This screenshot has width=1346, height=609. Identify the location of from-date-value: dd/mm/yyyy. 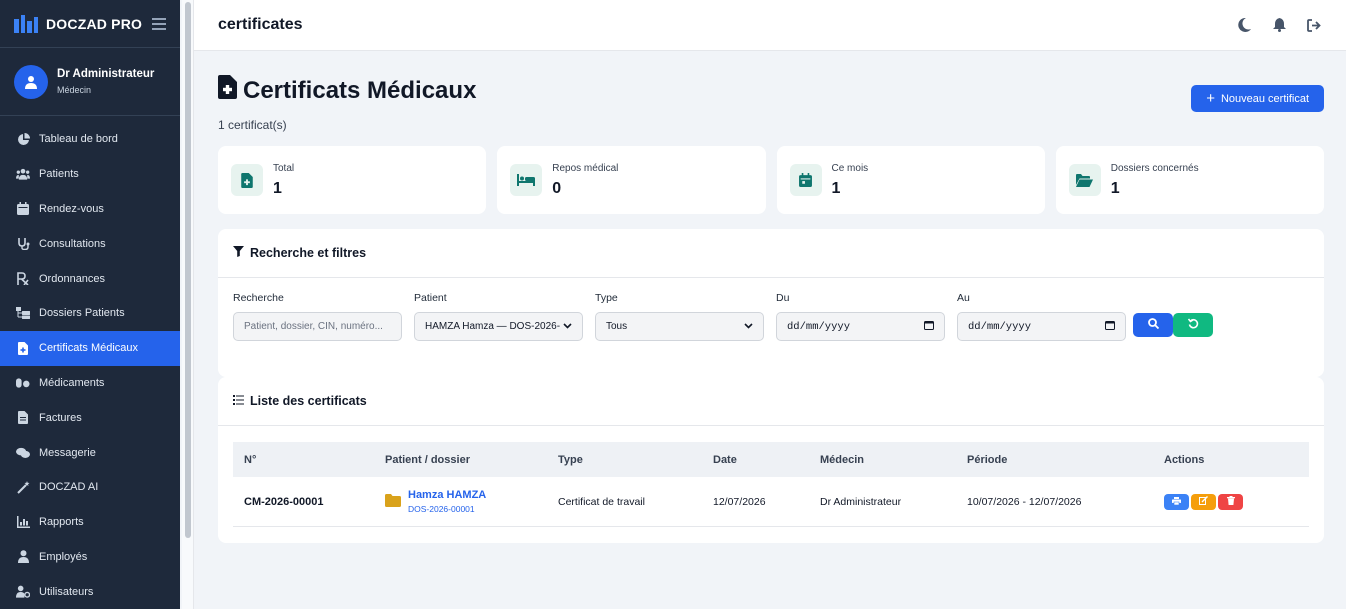
(819, 326).